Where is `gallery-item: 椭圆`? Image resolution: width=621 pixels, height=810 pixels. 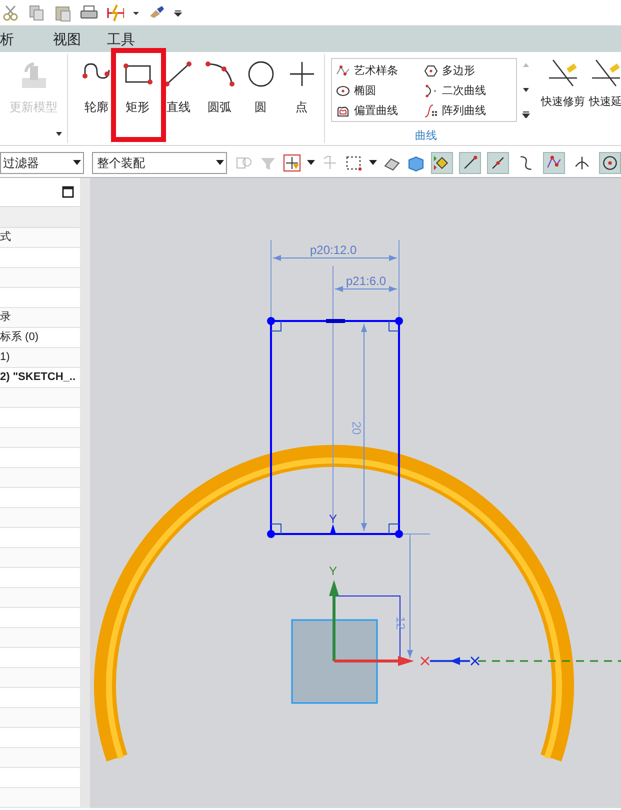 gallery-item: 椭圆 is located at coordinates (365, 91).